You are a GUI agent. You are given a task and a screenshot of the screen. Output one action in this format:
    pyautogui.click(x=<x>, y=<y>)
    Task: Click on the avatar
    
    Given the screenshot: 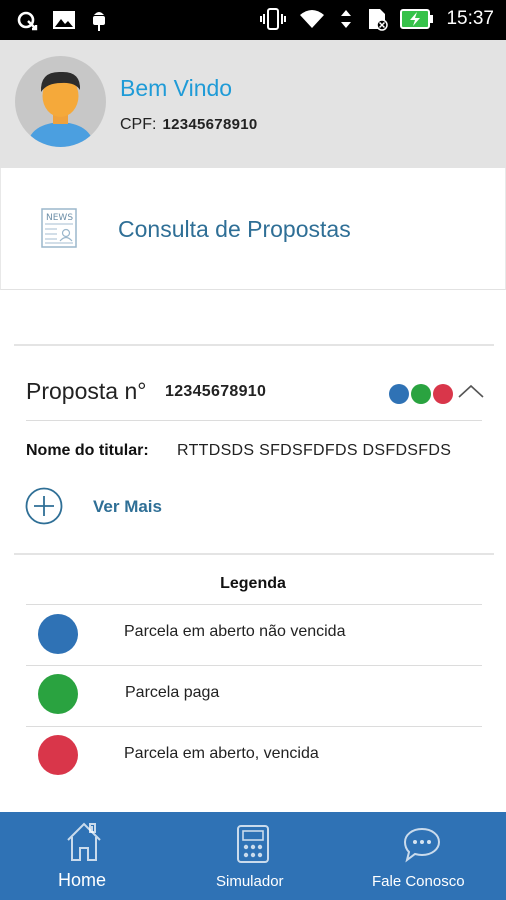 What is the action you would take?
    pyautogui.click(x=60, y=101)
    